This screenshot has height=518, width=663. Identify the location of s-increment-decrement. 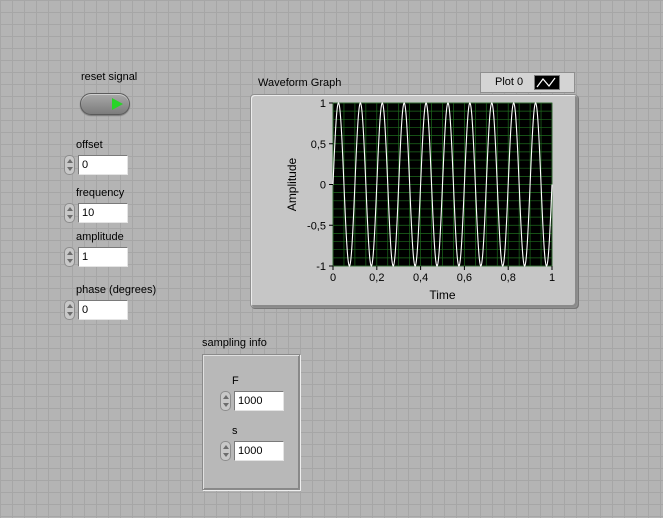
(225, 451).